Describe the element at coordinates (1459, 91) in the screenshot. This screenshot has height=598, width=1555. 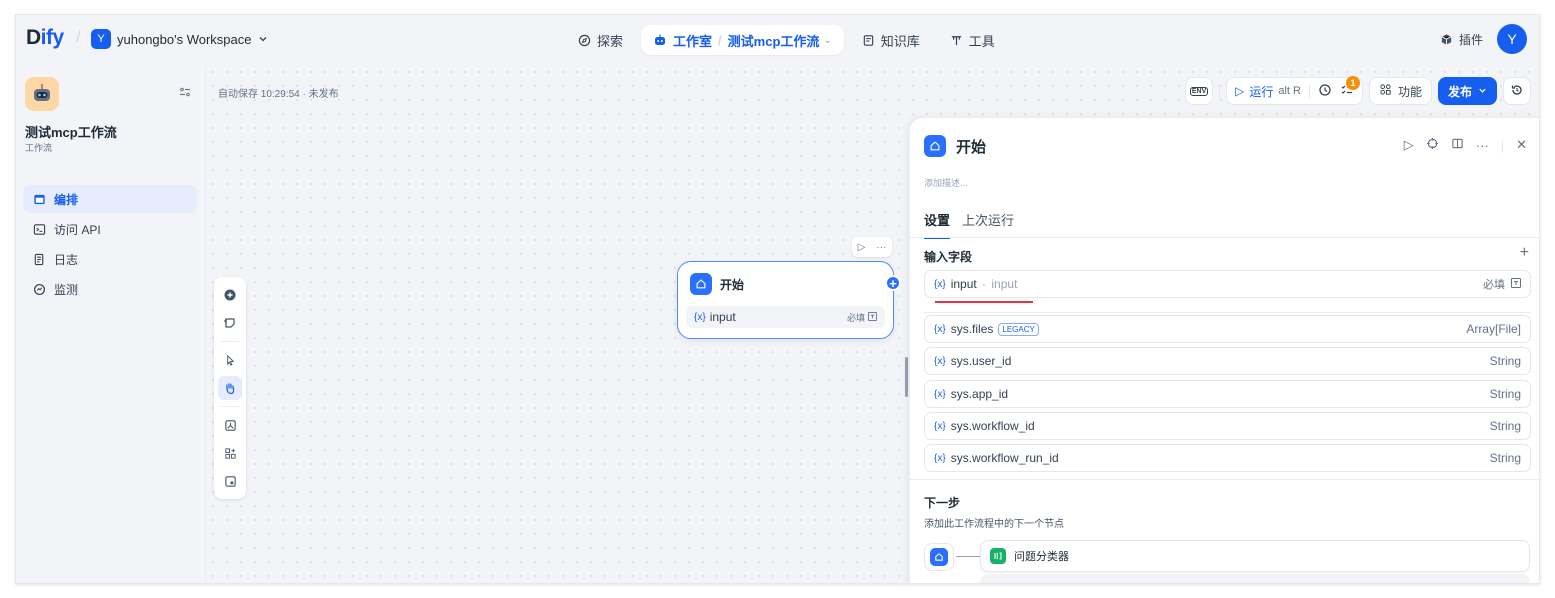
I see `publish-label: 发布` at that location.